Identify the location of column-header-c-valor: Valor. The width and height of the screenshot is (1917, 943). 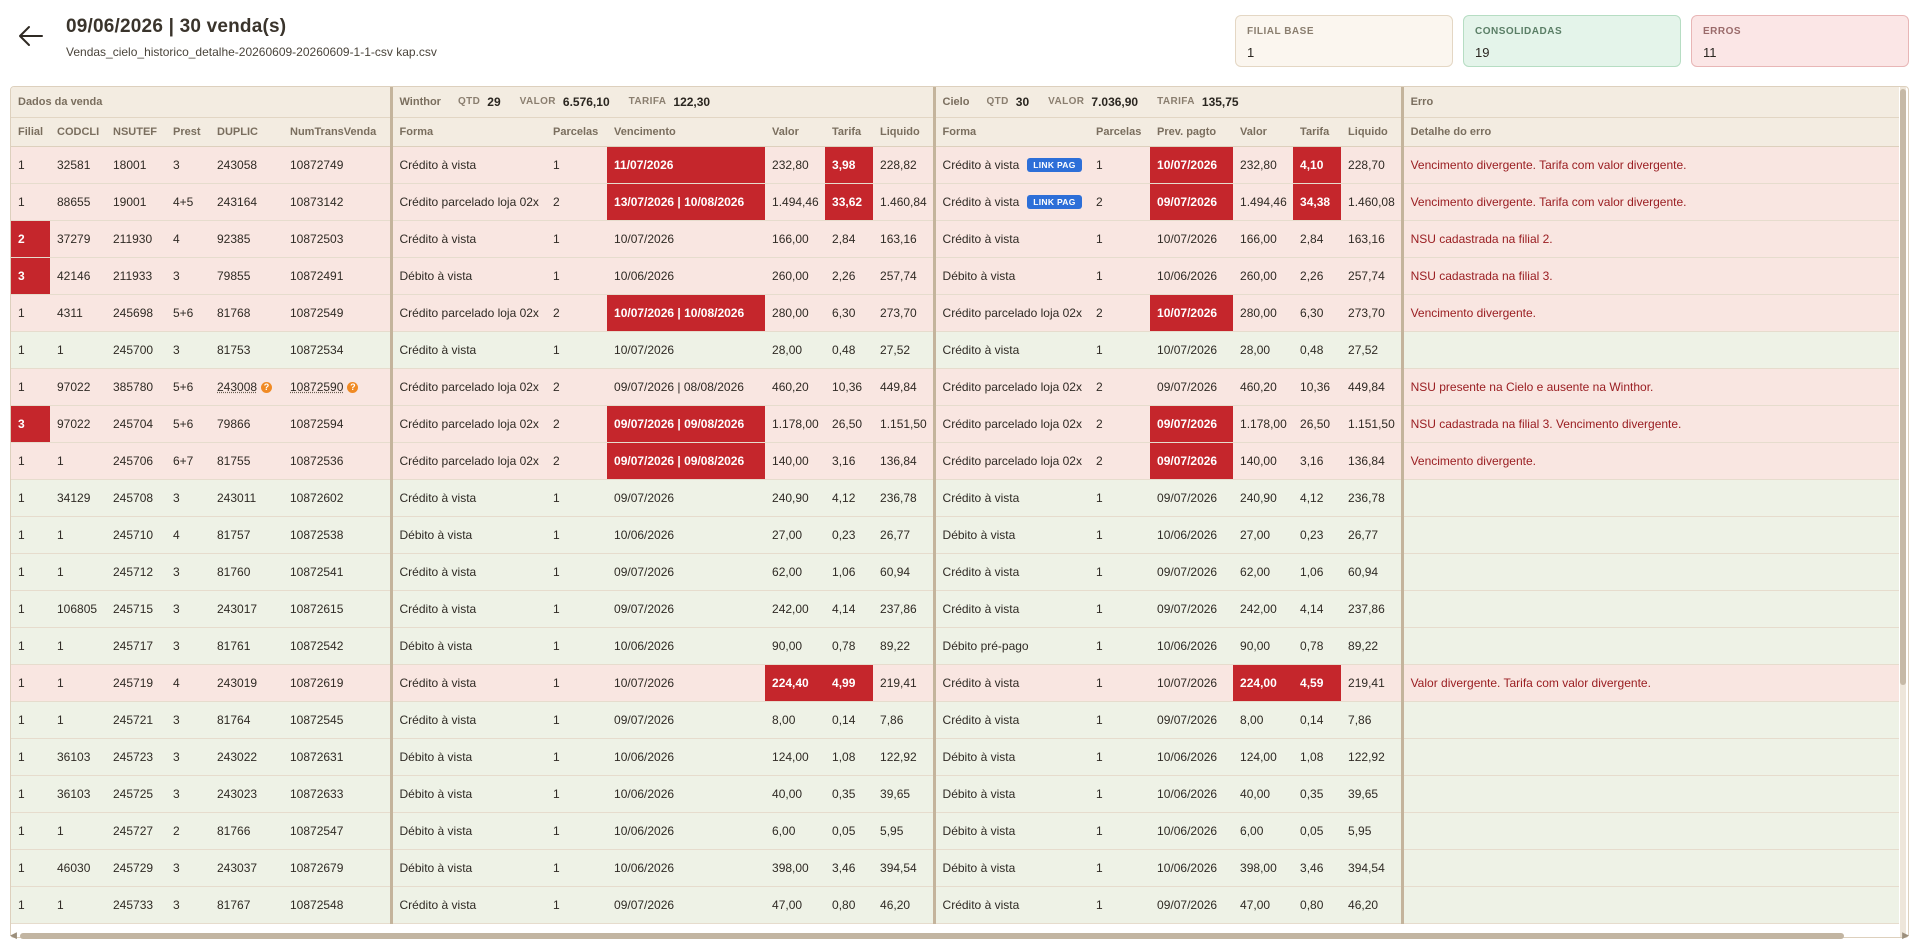
(1263, 132).